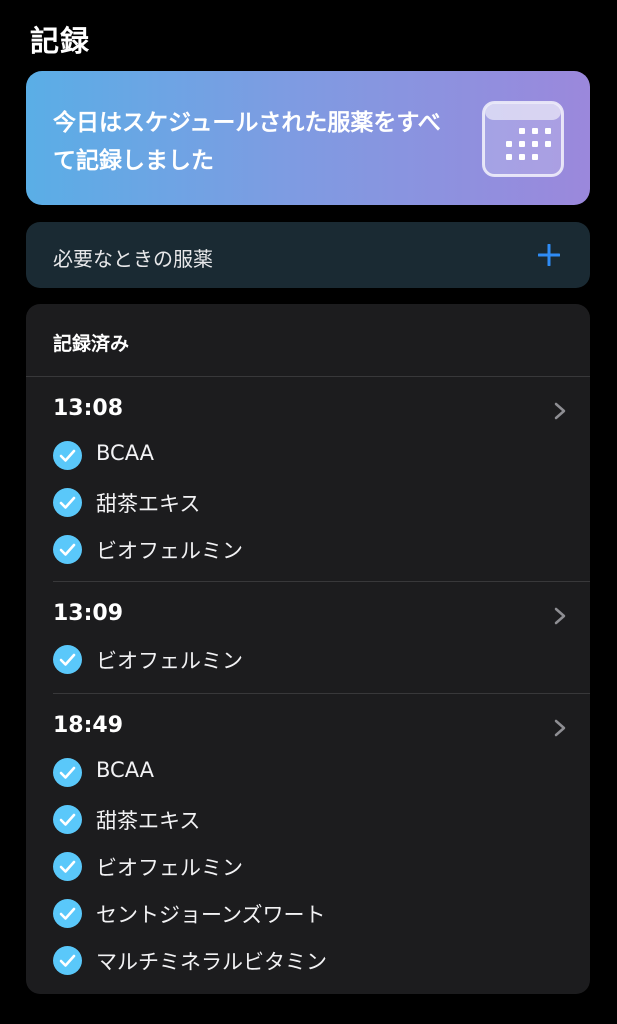  I want to click on log-time: 18:49, so click(88, 725).